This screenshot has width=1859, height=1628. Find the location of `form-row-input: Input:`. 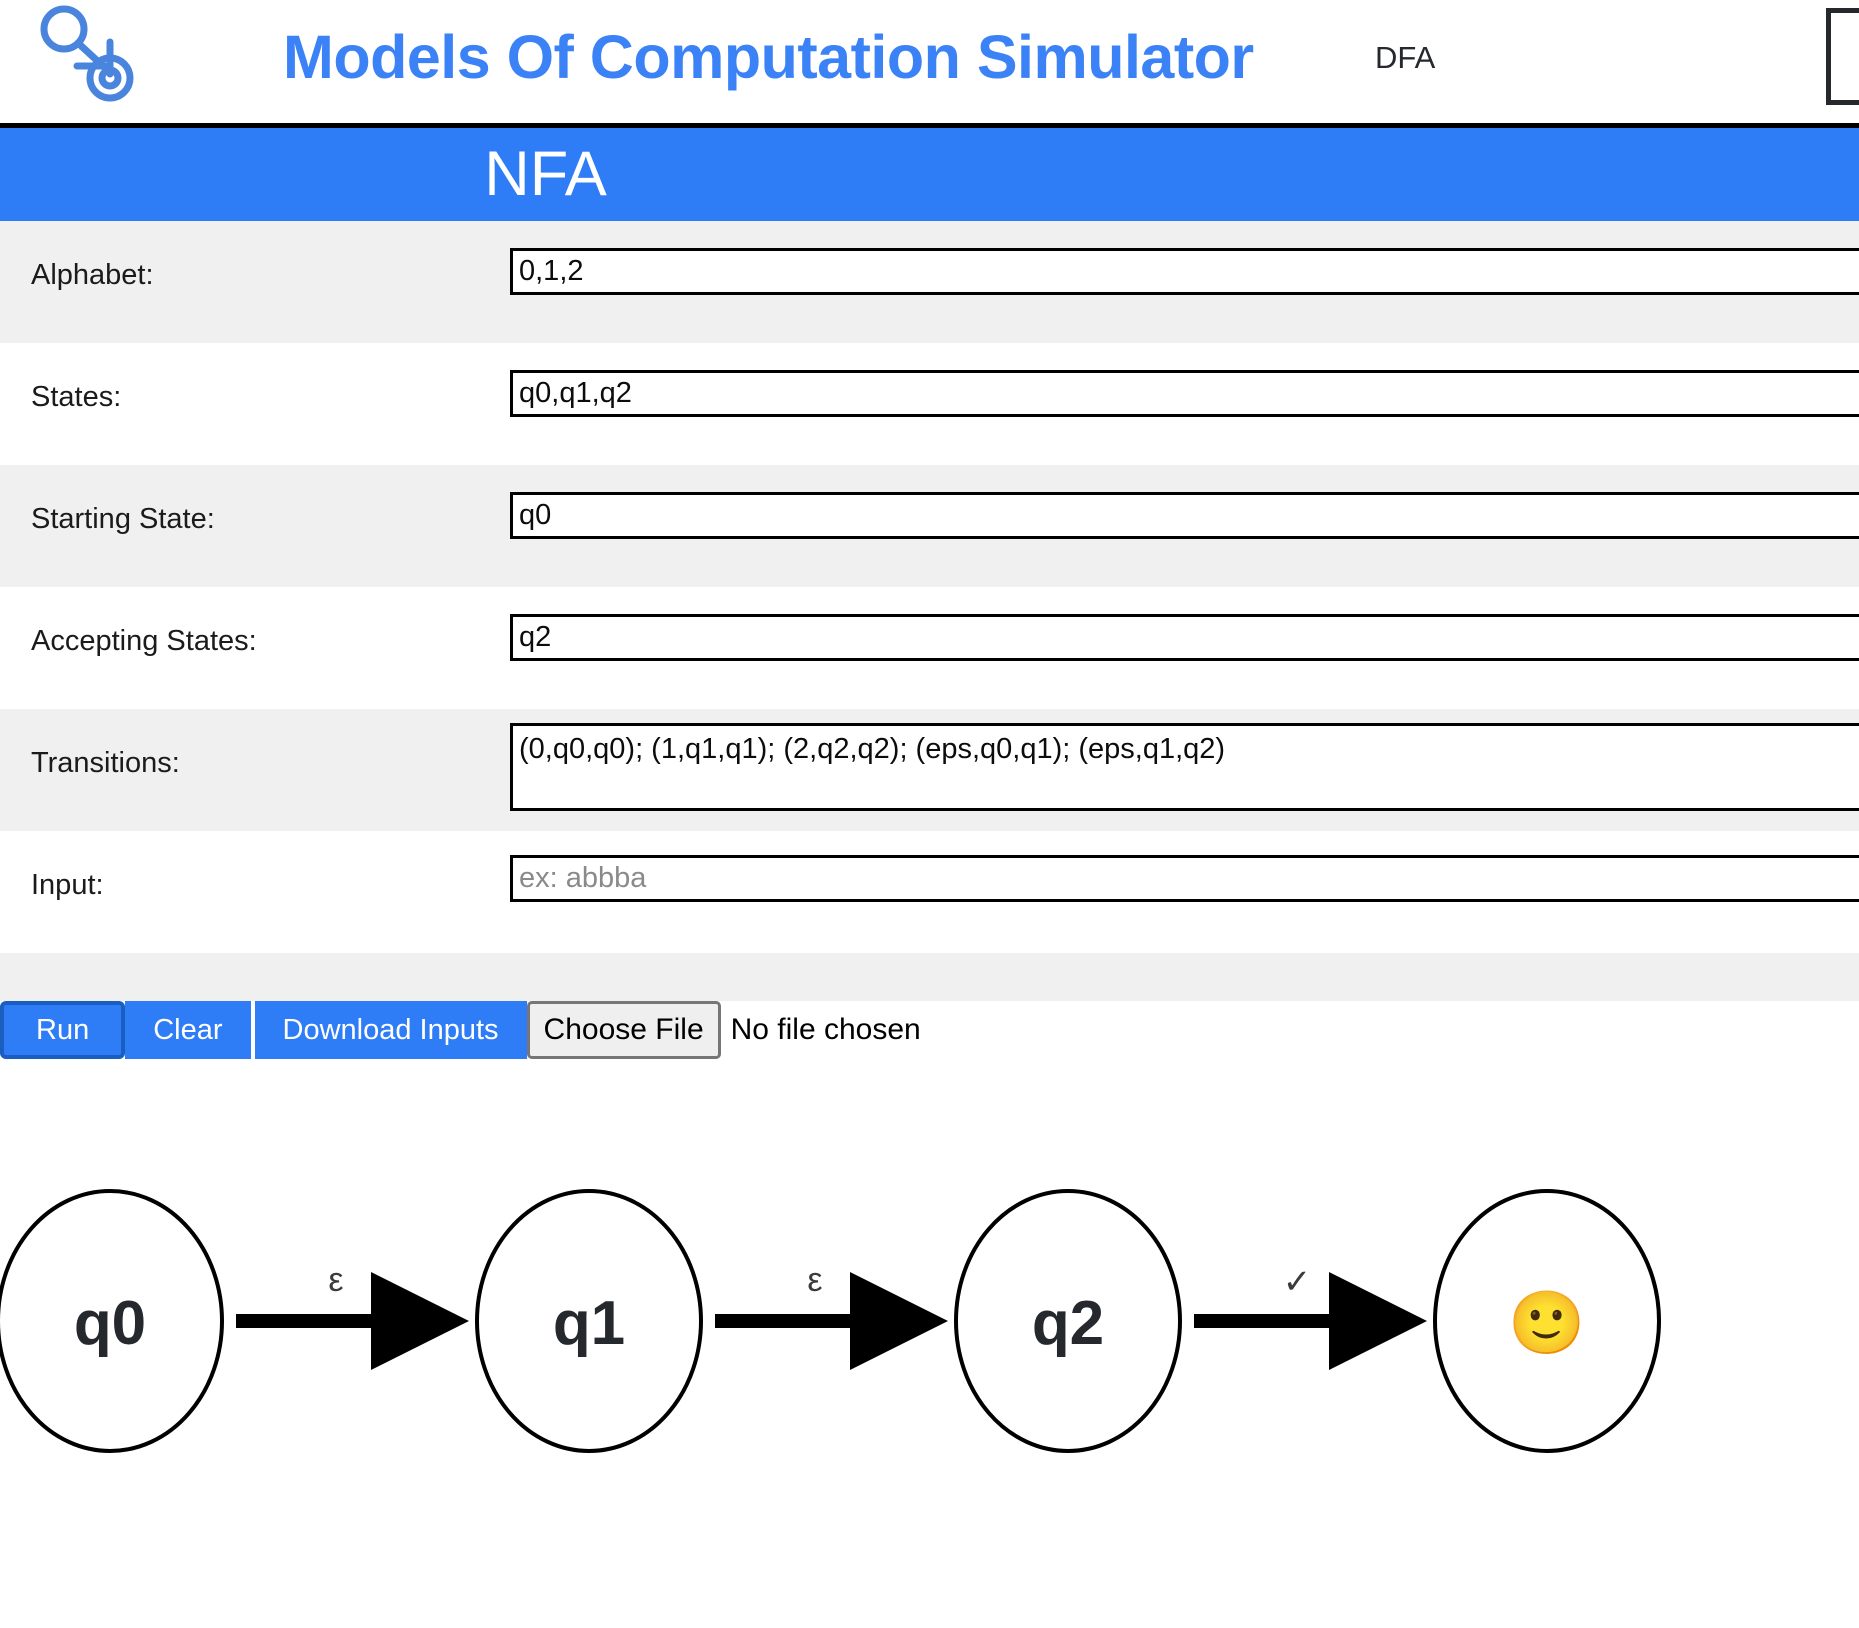

form-row-input: Input: is located at coordinates (929, 892).